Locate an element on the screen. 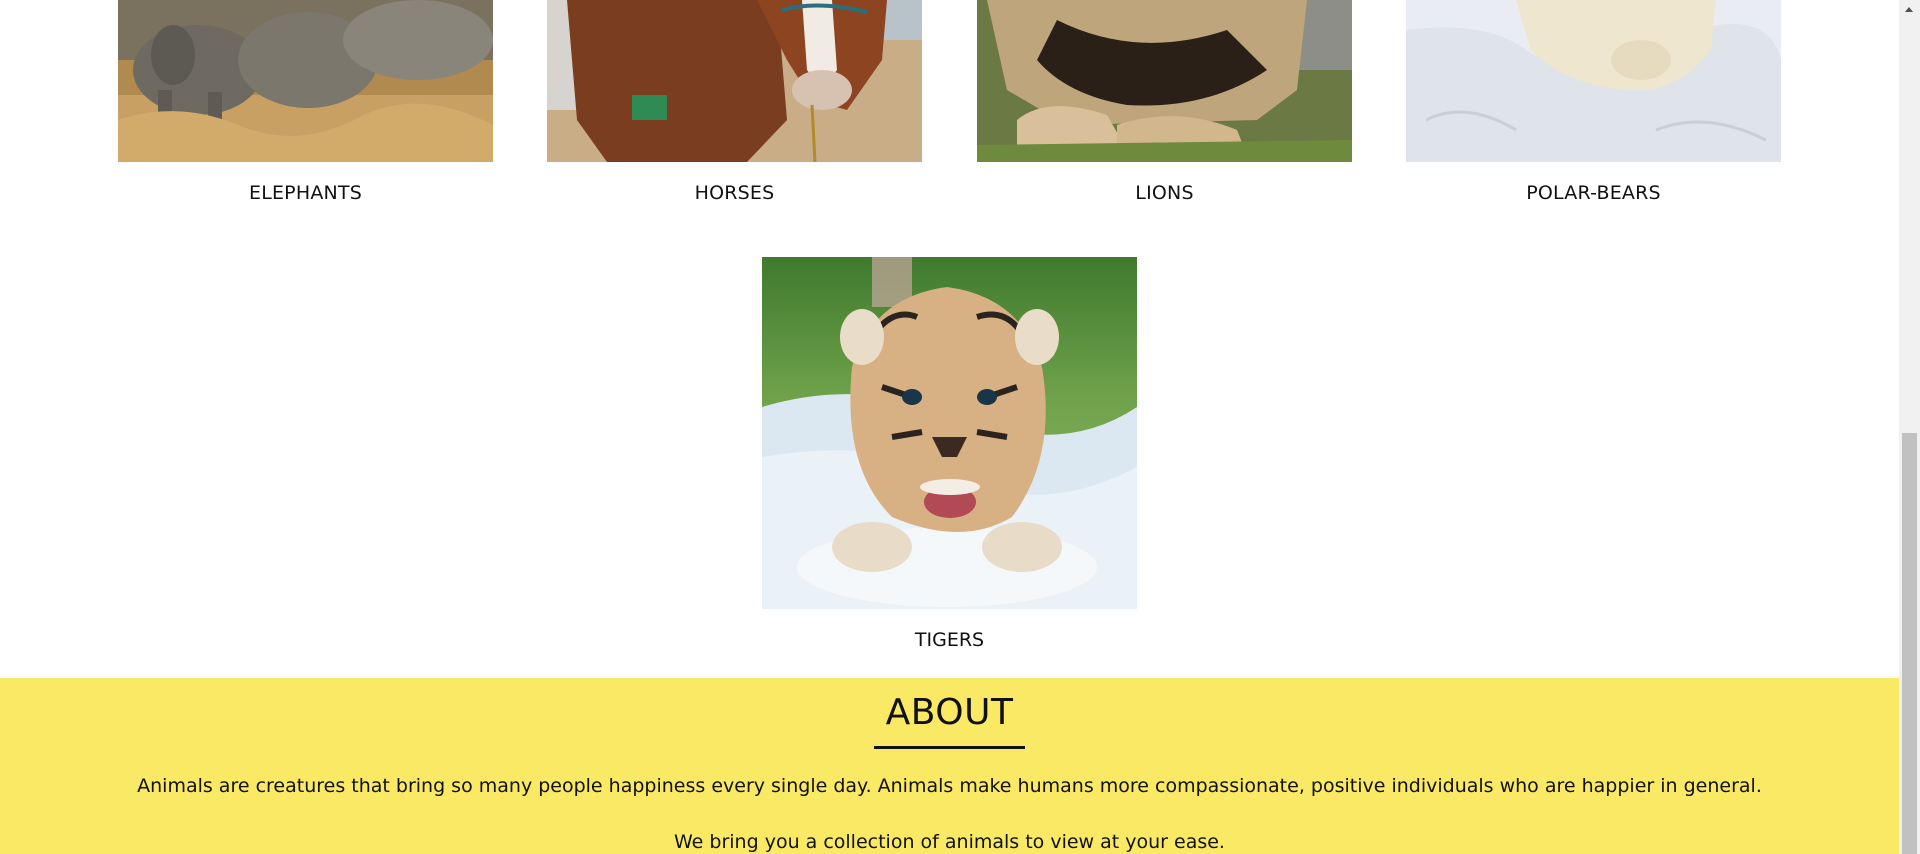 The height and width of the screenshot is (854, 1920). about-title-underline is located at coordinates (949, 747).